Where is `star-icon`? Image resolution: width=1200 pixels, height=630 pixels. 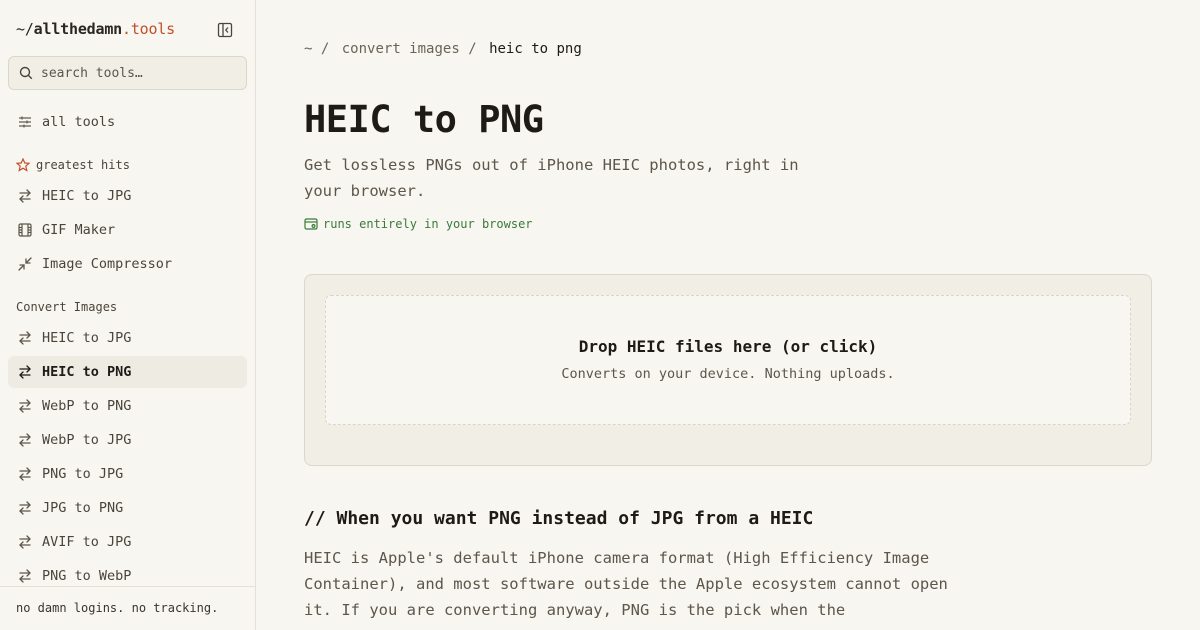
star-icon is located at coordinates (23, 165).